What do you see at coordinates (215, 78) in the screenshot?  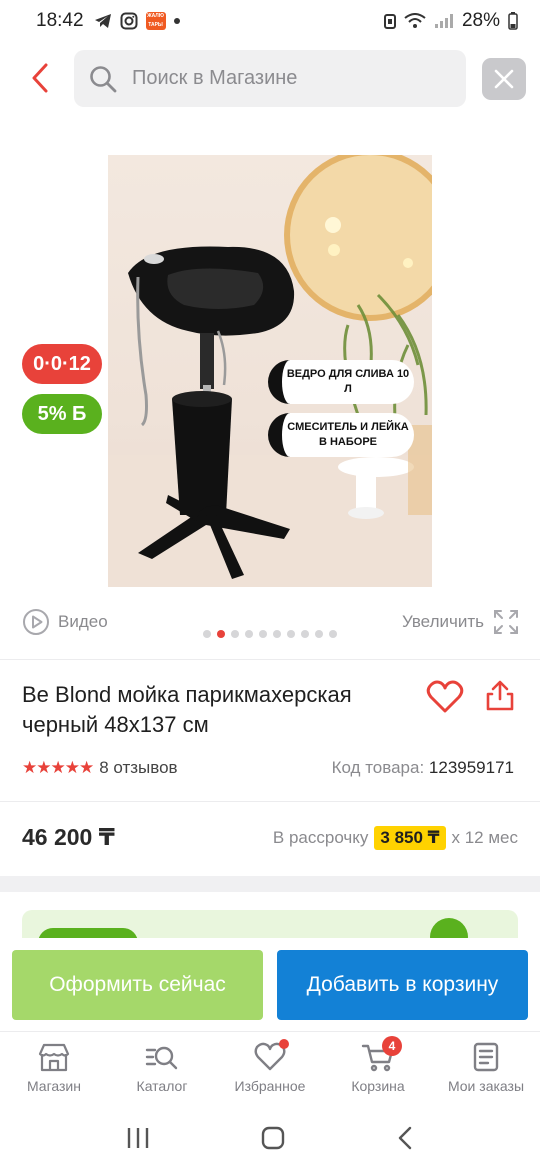 I see `search-placeholder: Поиск в Магазине` at bounding box center [215, 78].